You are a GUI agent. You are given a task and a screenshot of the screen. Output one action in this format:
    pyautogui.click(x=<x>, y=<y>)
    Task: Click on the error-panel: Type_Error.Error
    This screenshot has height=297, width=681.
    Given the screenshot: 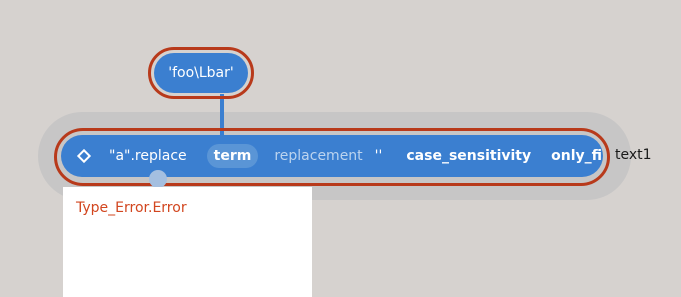 What is the action you would take?
    pyautogui.click(x=187, y=242)
    